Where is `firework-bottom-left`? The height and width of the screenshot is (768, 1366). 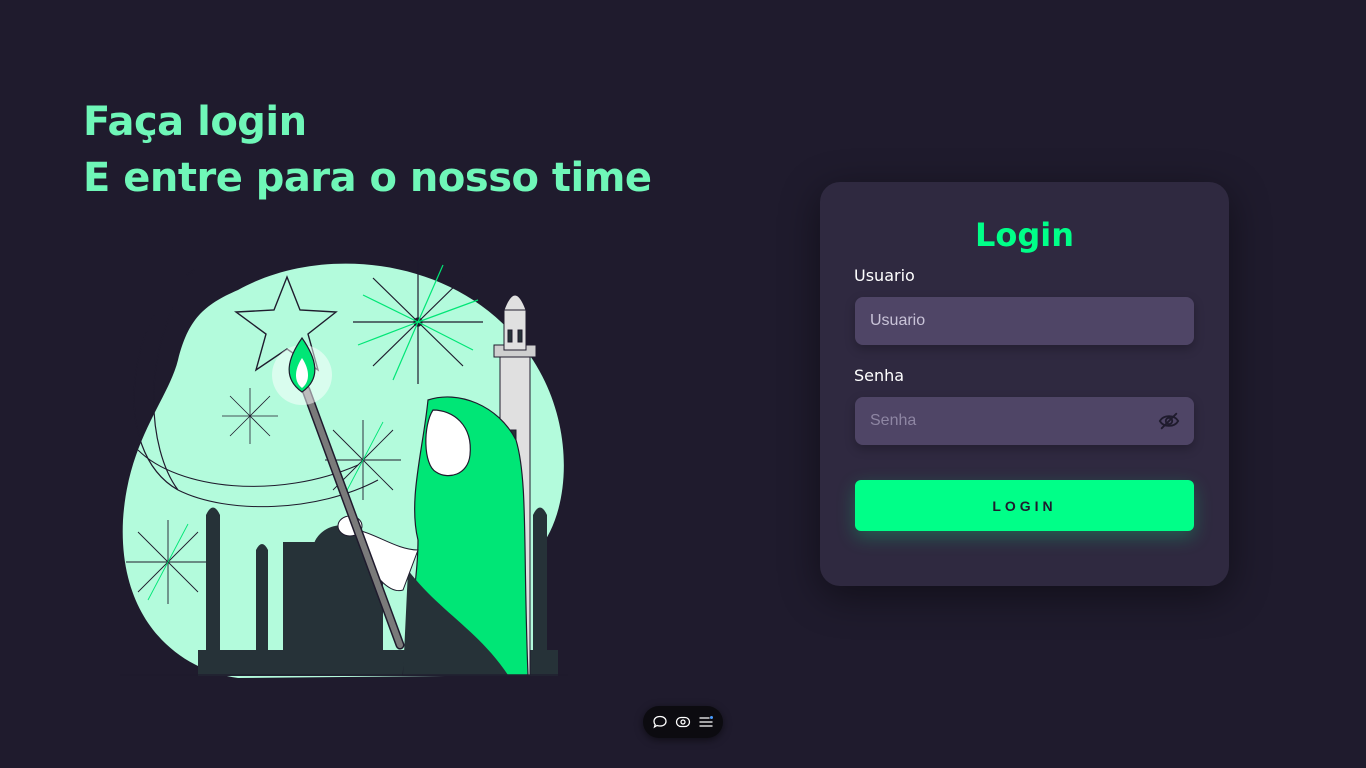 firework-bottom-left is located at coordinates (168, 562).